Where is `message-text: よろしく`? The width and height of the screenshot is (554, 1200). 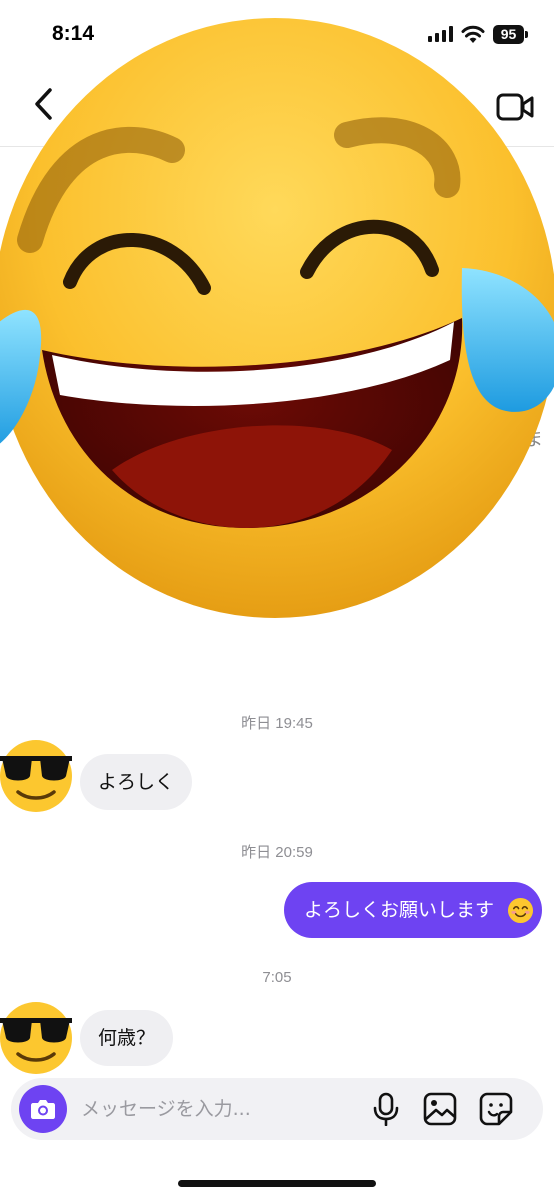 message-text: よろしく is located at coordinates (136, 782).